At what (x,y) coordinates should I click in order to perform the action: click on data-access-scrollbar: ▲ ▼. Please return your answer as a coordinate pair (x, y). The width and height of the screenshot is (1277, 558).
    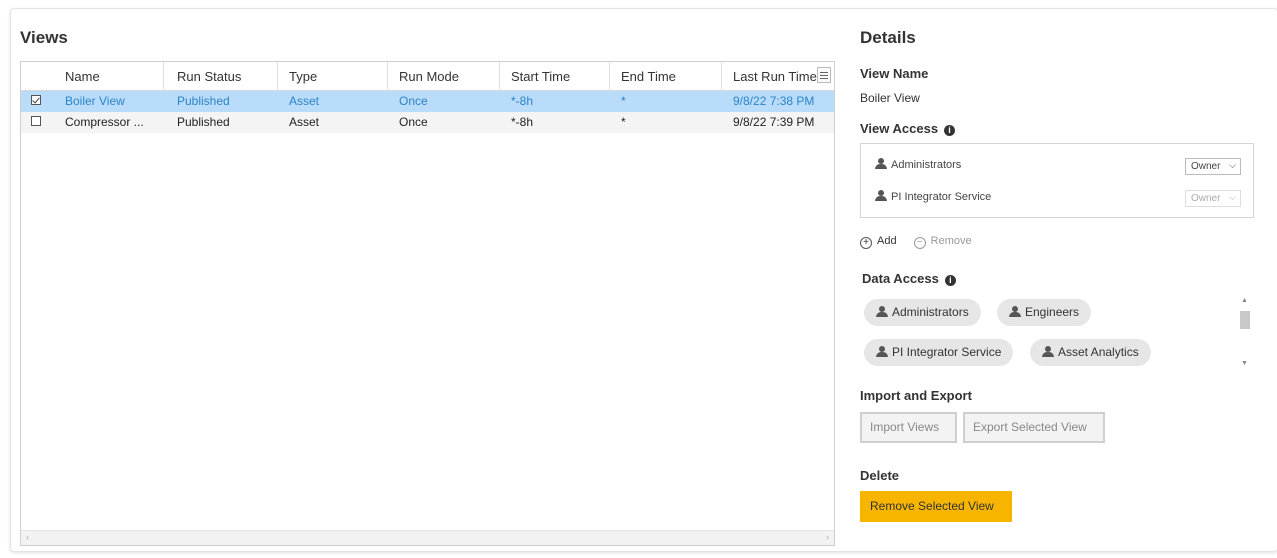
    Looking at the image, I should click on (1245, 332).